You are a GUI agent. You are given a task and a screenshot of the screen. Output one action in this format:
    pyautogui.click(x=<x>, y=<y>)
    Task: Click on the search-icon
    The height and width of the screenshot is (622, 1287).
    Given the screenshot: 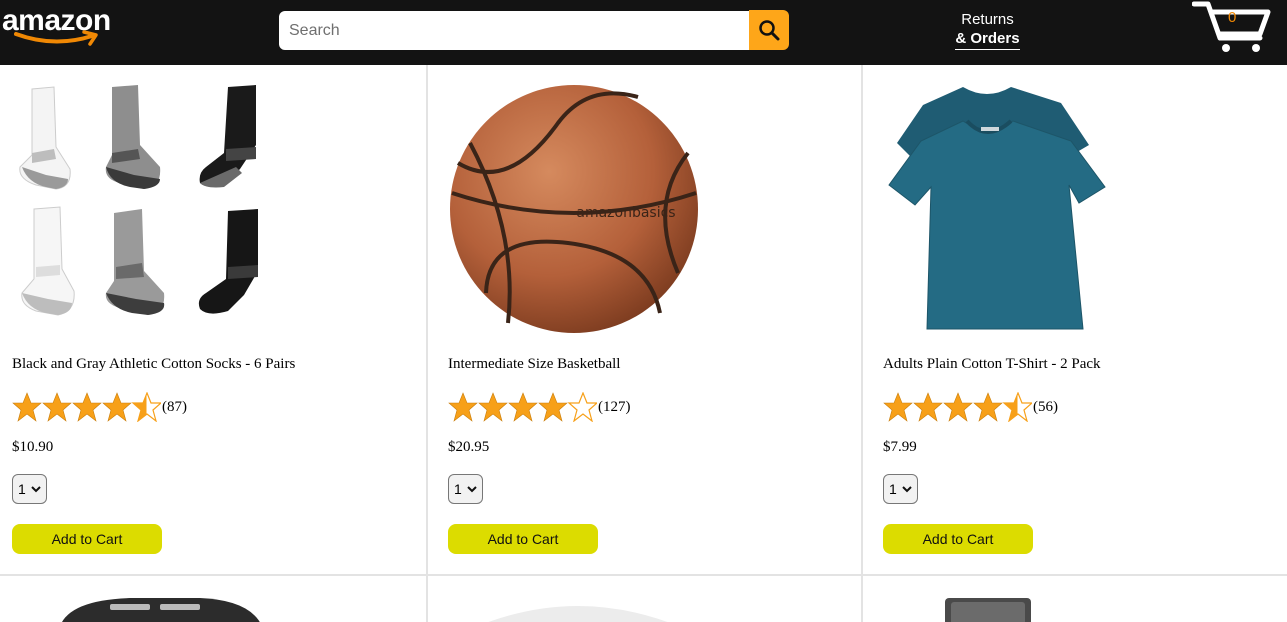 What is the action you would take?
    pyautogui.click(x=769, y=30)
    